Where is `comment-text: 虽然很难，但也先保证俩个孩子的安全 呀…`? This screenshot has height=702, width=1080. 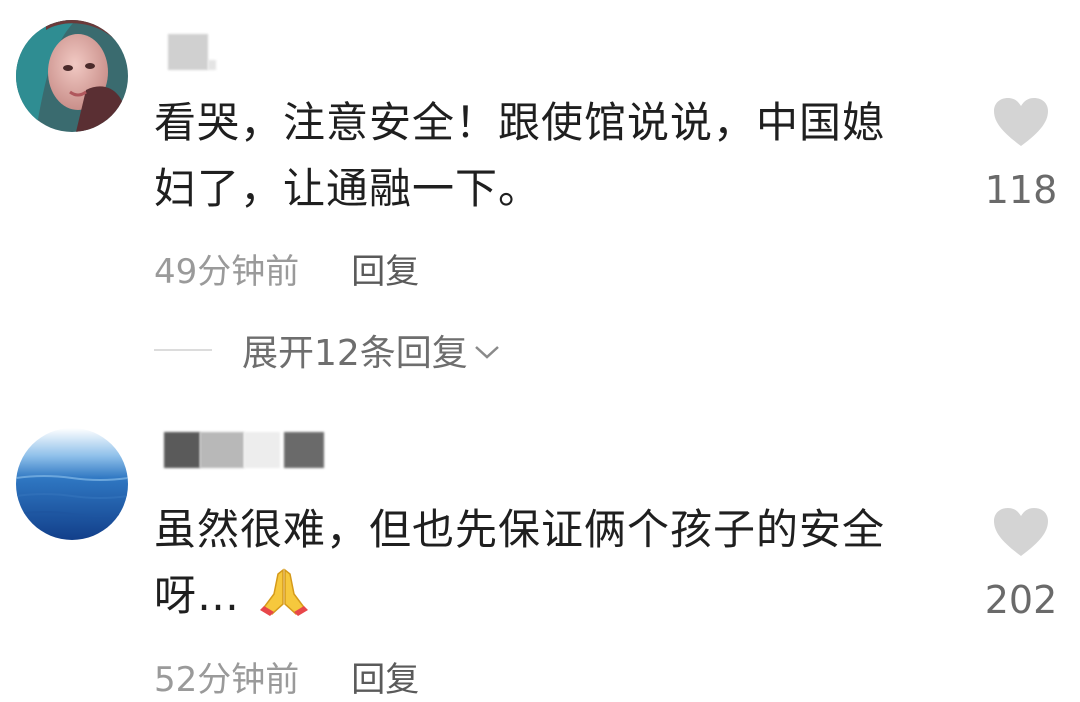 comment-text: 虽然很难，但也先保证俩个孩子的安全 呀… is located at coordinates (554, 563).